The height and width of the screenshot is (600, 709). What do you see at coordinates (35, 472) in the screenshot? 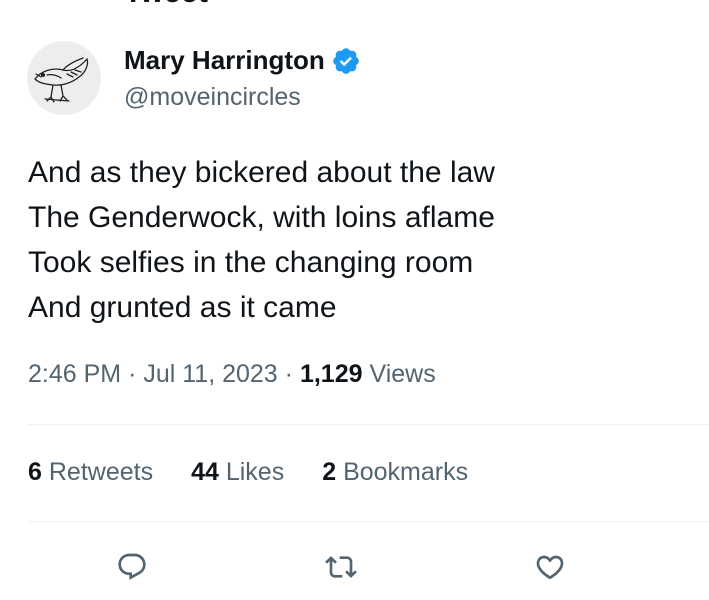
I see `retweets-count: 6` at bounding box center [35, 472].